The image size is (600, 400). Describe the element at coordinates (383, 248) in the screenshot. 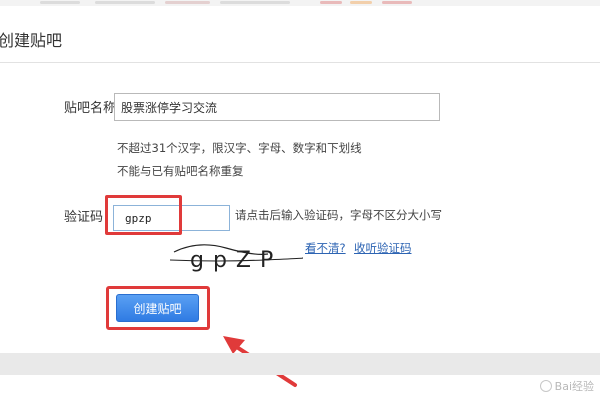

I see `captcha-audio-link: 收听验证码` at that location.